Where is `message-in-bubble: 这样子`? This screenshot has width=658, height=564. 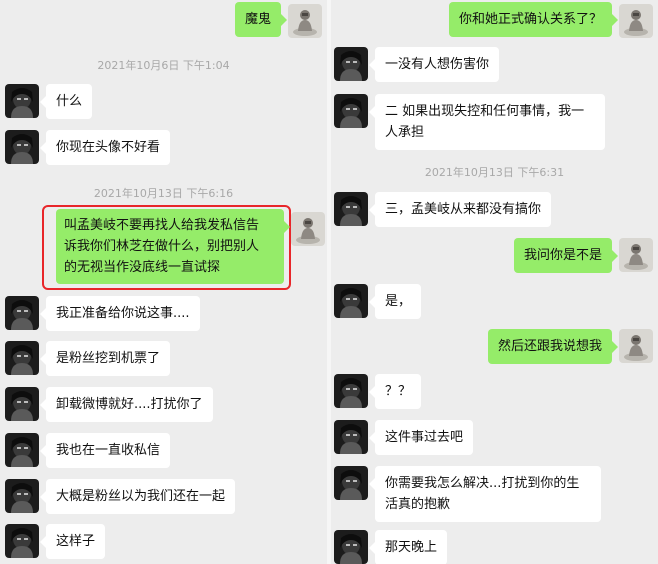
message-in-bubble: 这样子 is located at coordinates (72, 541).